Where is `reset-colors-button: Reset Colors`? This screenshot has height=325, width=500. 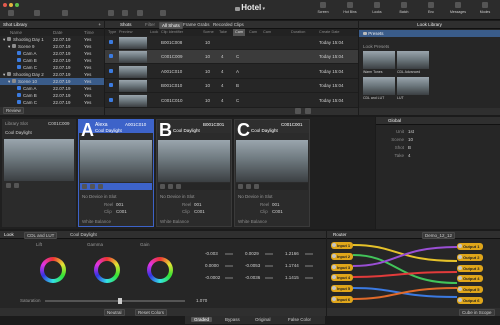 reset-colors-button: Reset Colors is located at coordinates (151, 312).